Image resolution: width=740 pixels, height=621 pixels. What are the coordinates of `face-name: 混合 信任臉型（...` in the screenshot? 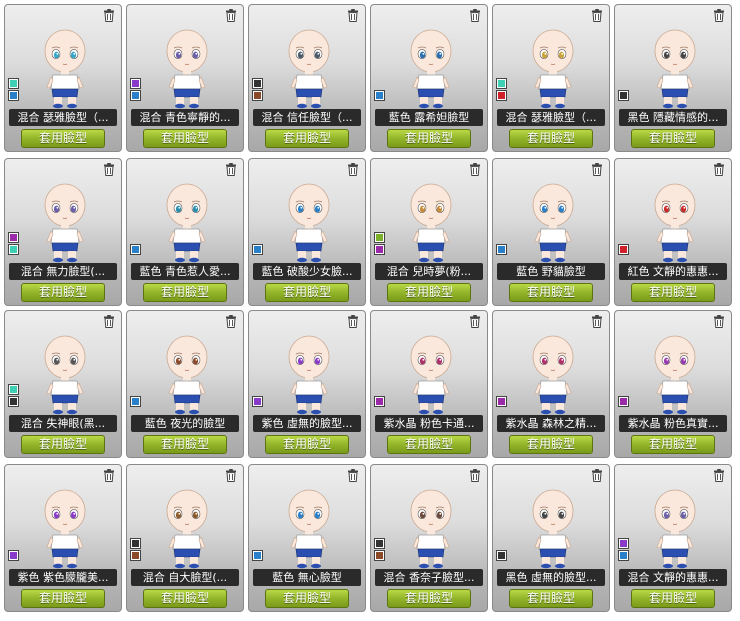 It's located at (307, 117).